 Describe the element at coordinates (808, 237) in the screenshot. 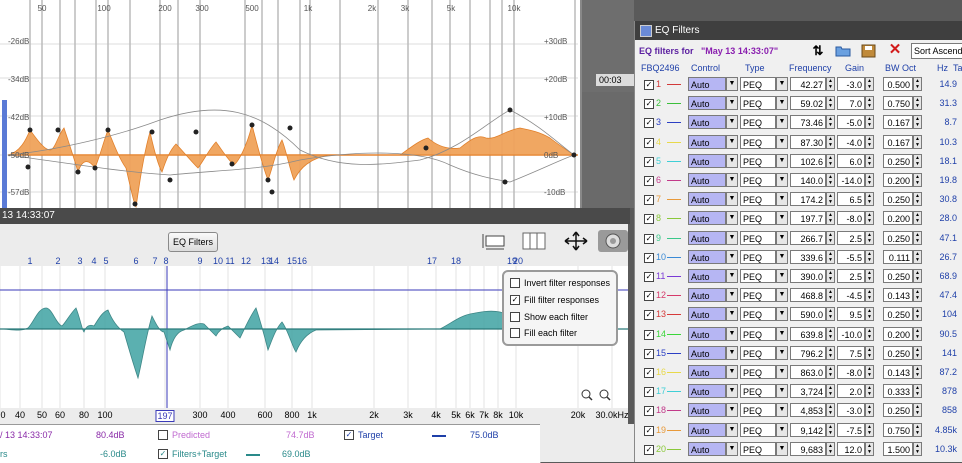

I see `filter-frequency-field: 266.7` at that location.